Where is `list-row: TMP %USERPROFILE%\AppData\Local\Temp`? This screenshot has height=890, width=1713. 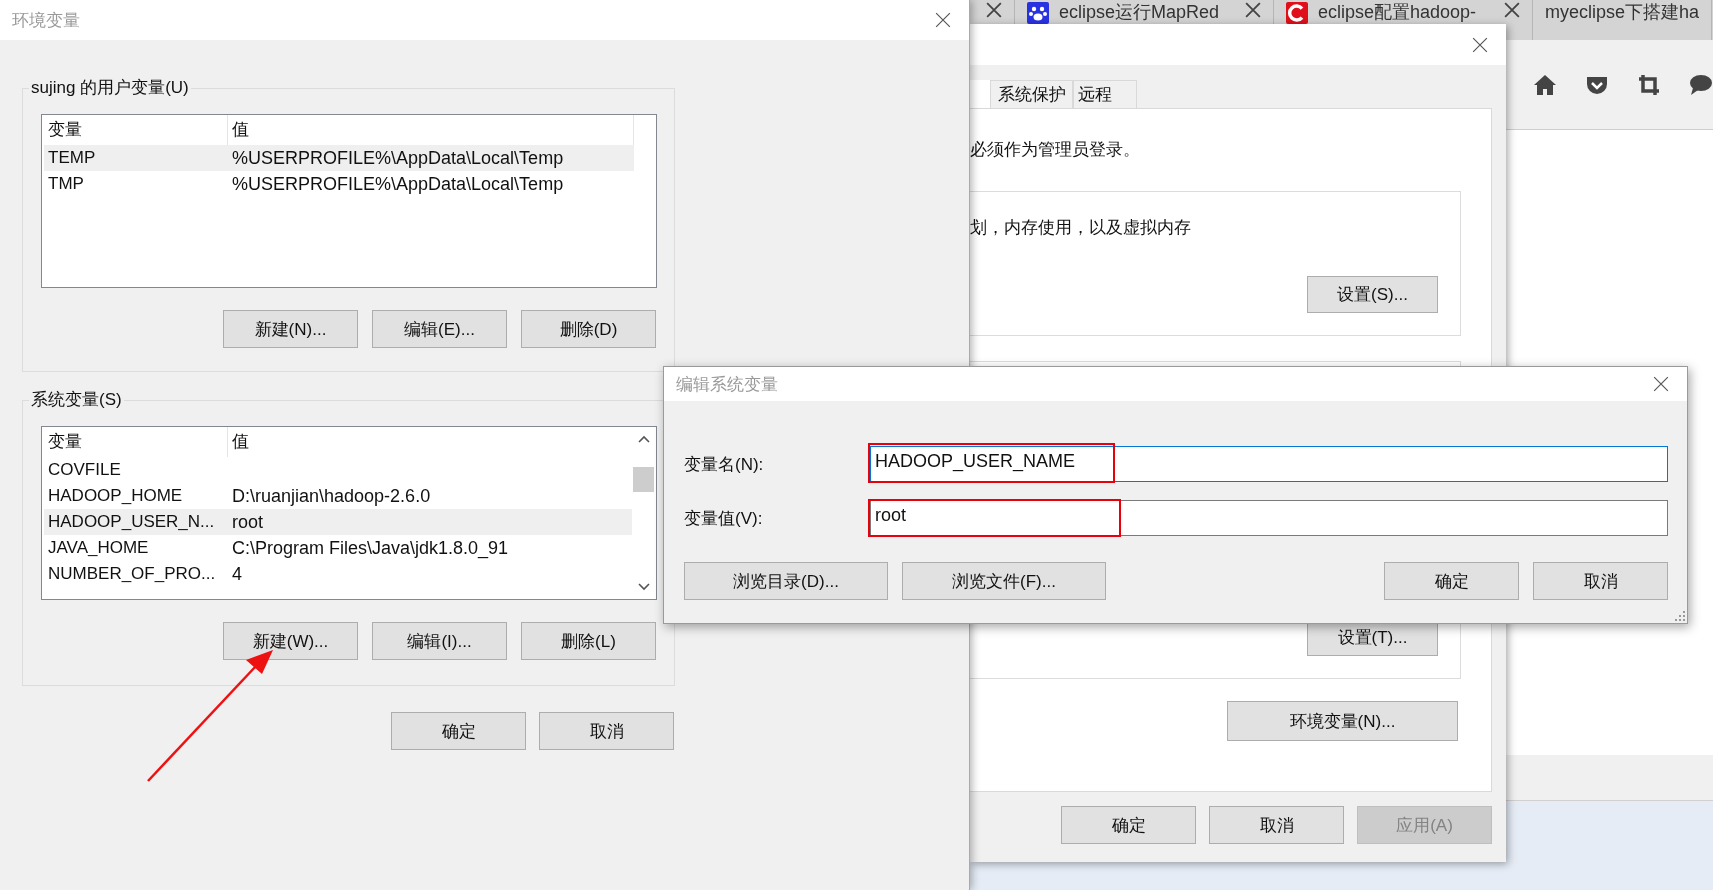
list-row: TMP %USERPROFILE%\AppData\Local\Temp is located at coordinates (339, 184).